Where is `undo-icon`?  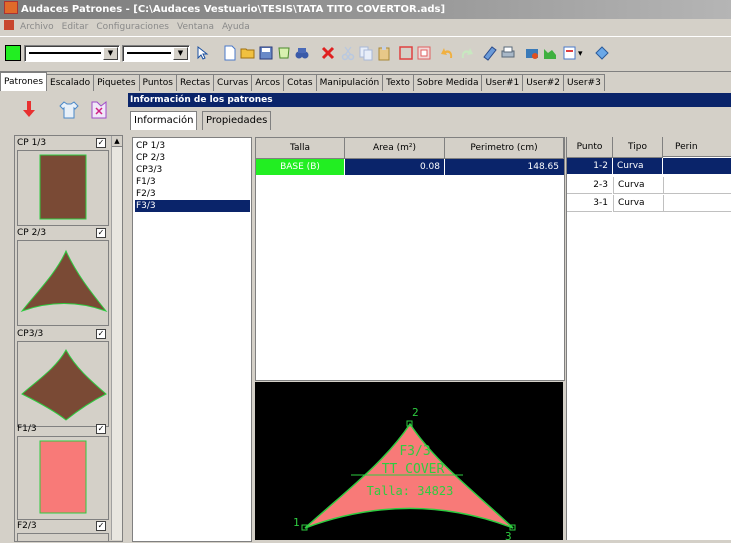 undo-icon is located at coordinates (448, 53).